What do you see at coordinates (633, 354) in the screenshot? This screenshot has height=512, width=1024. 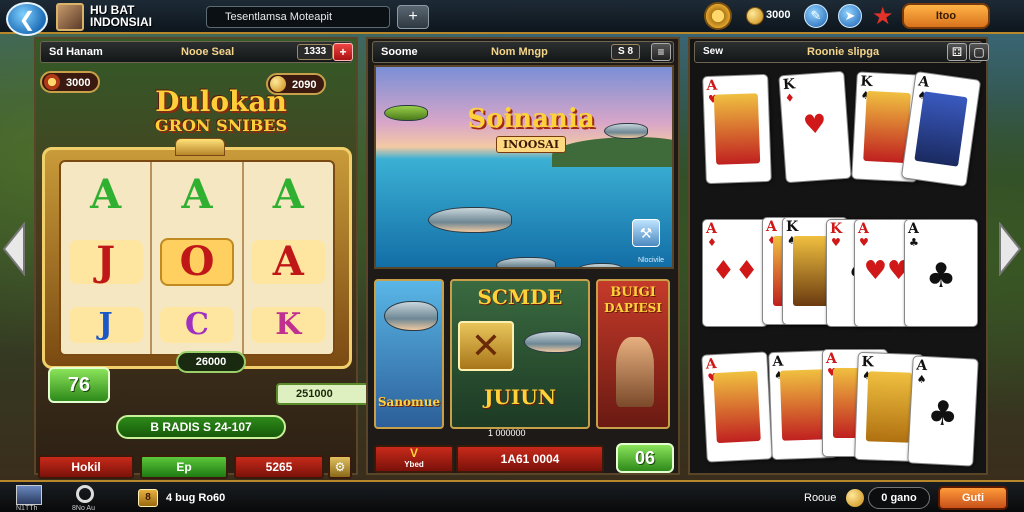 I see `fishing-tile-red: BUIGI DAPIESI` at bounding box center [633, 354].